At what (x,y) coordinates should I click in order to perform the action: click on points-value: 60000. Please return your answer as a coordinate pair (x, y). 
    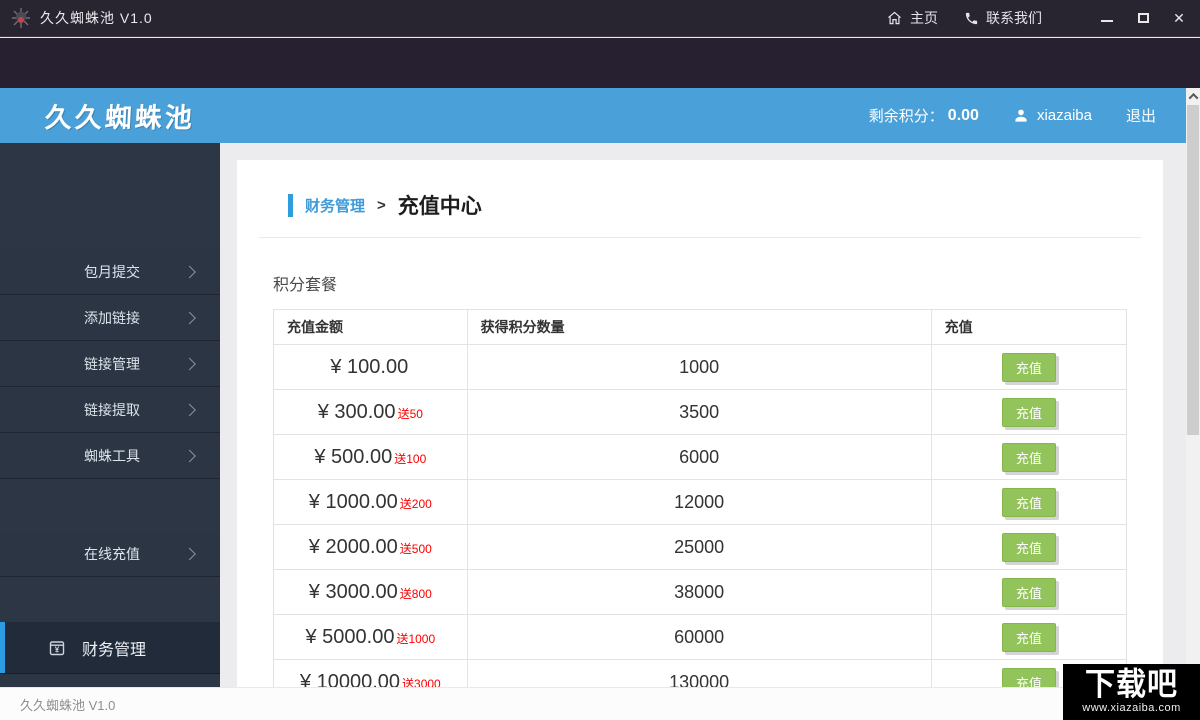
    Looking at the image, I should click on (699, 637).